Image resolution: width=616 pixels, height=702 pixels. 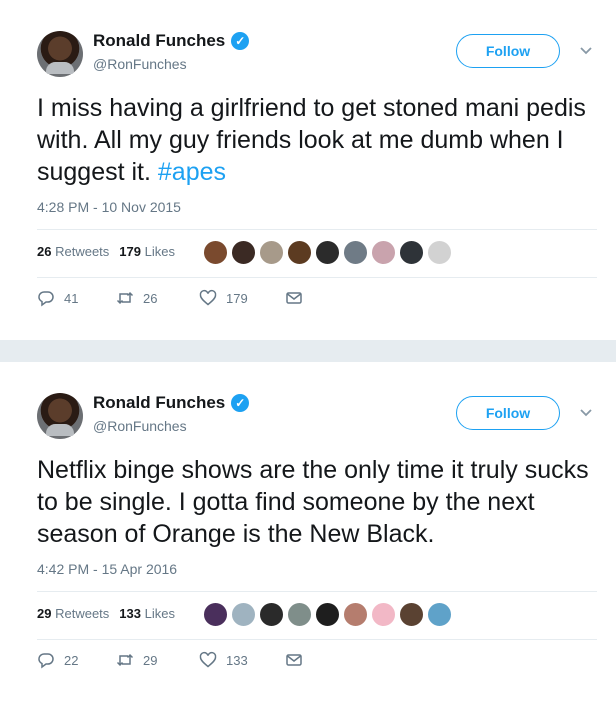 I want to click on like-count: 133, so click(x=237, y=660).